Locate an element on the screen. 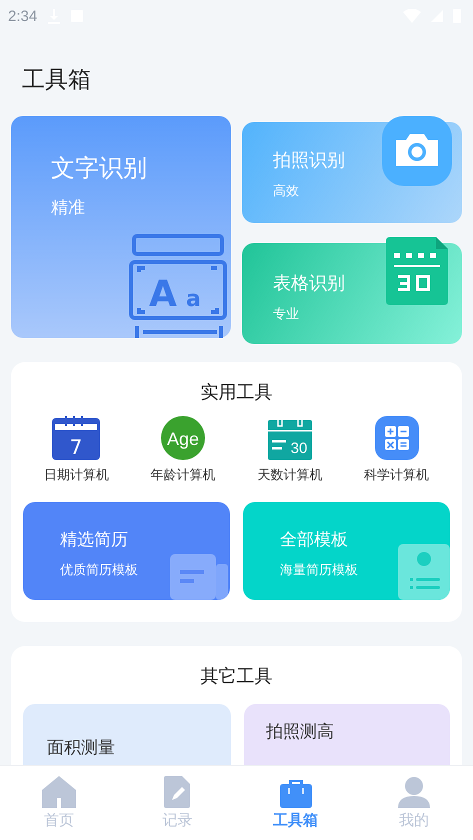 The width and height of the screenshot is (473, 840). tab-item: 我的 is located at coordinates (413, 803).